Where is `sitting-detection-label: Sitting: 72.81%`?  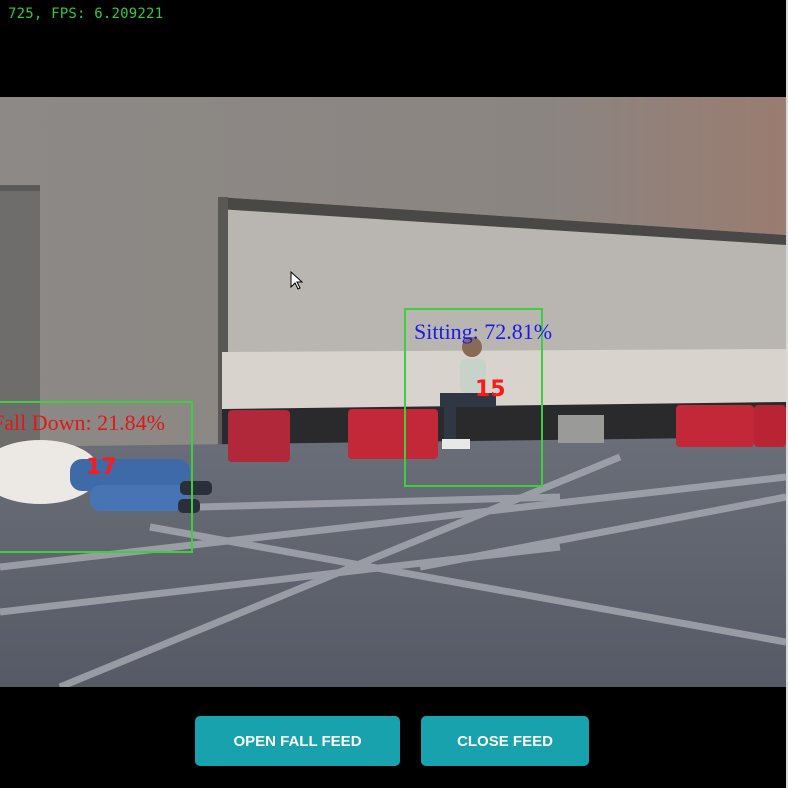 sitting-detection-label: Sitting: 72.81% is located at coordinates (483, 331).